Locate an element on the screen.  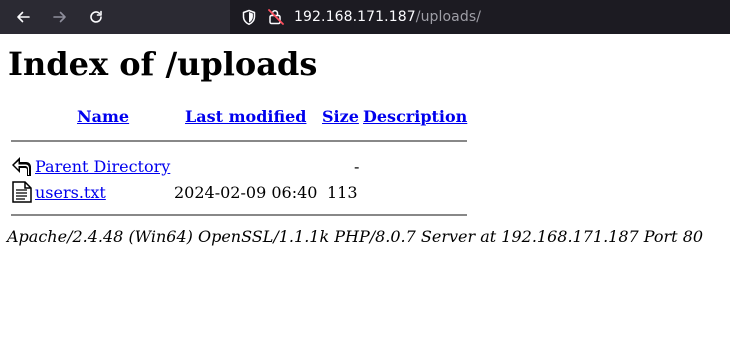
url-text: 192.168.171.187/uploads/ is located at coordinates (387, 17).